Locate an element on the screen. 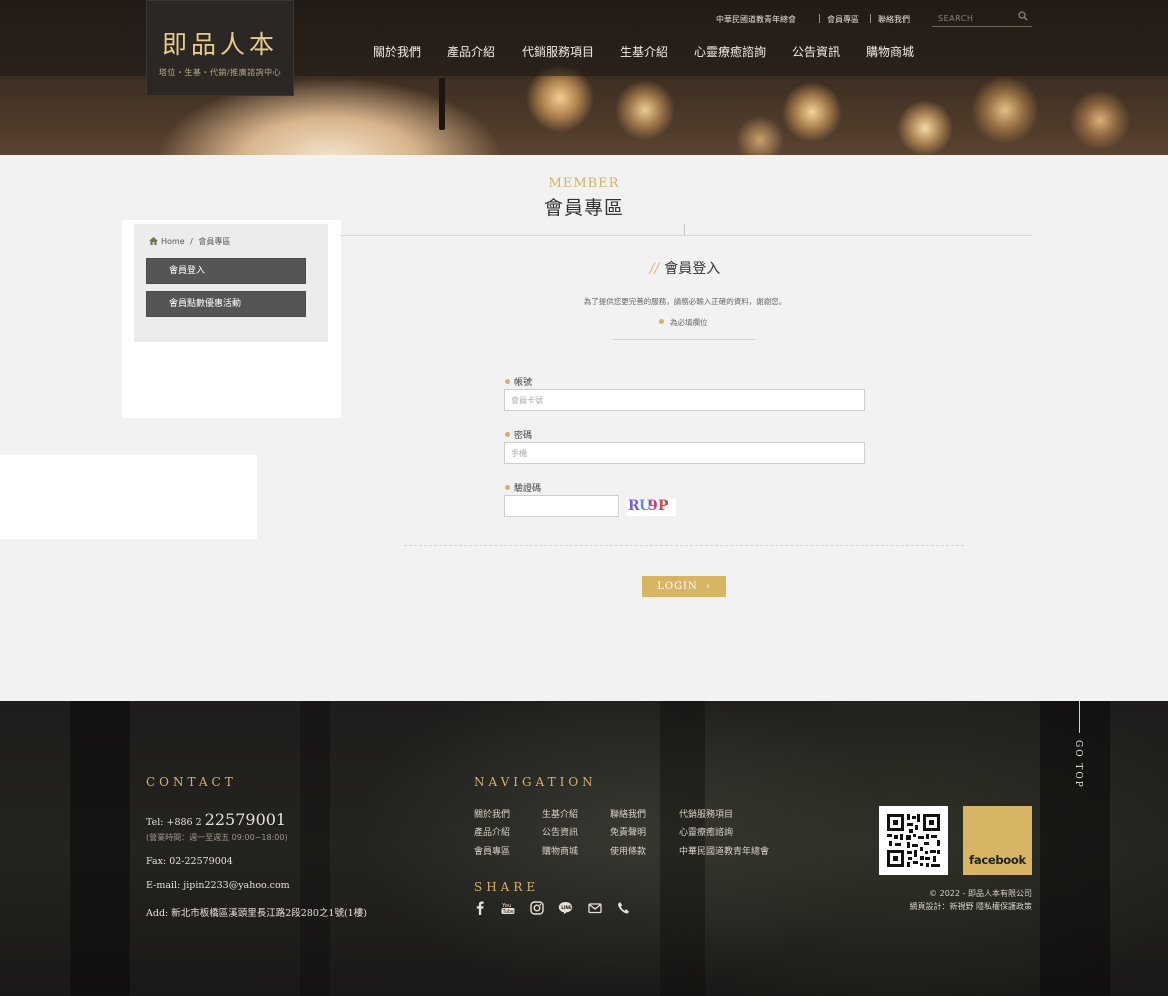  svg-text: Tube is located at coordinates (508, 912).